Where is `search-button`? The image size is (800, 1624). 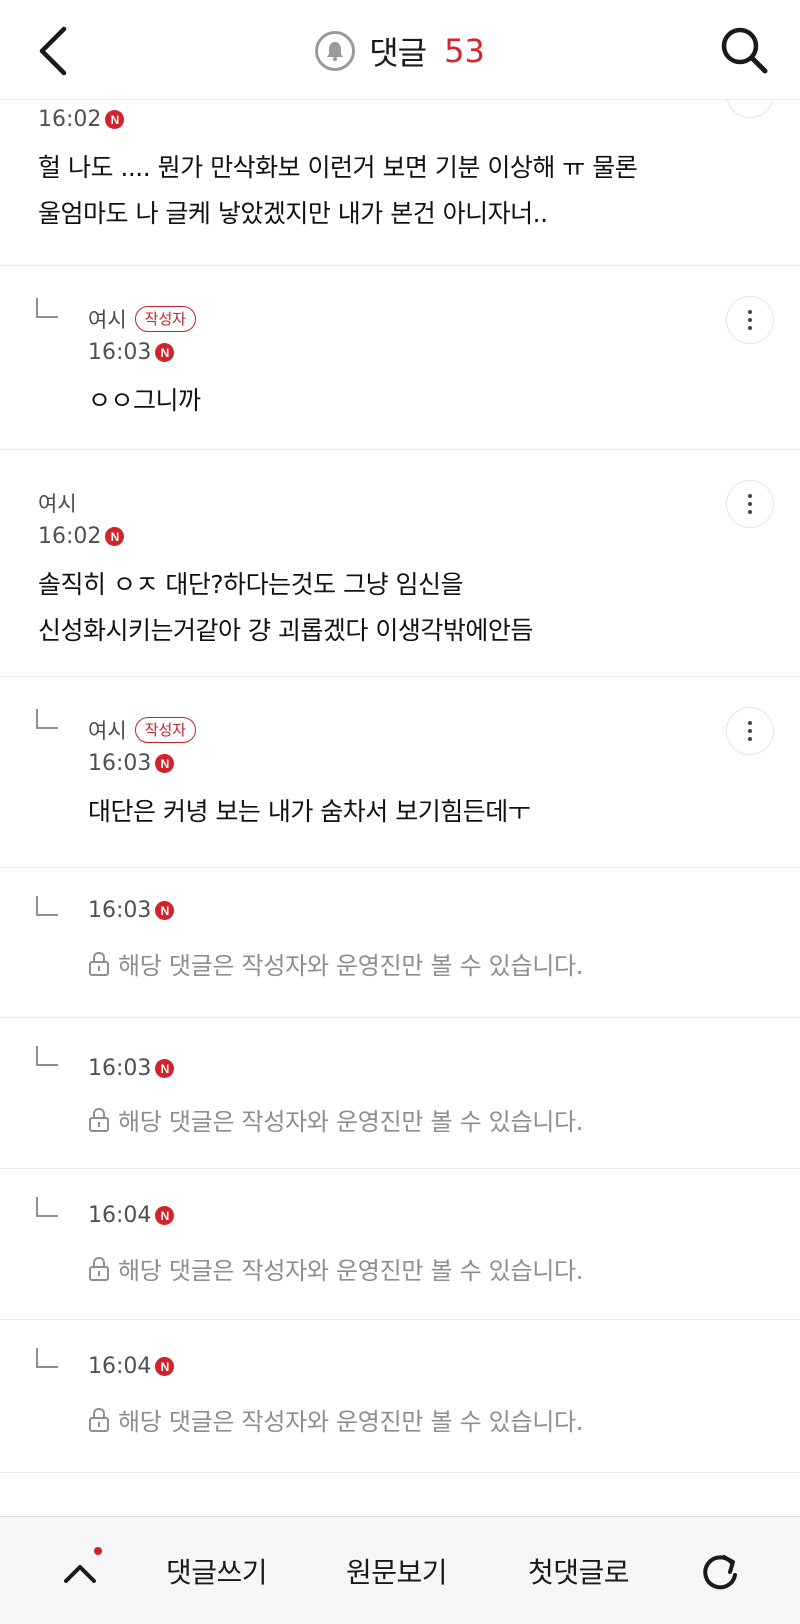
search-button is located at coordinates (744, 50).